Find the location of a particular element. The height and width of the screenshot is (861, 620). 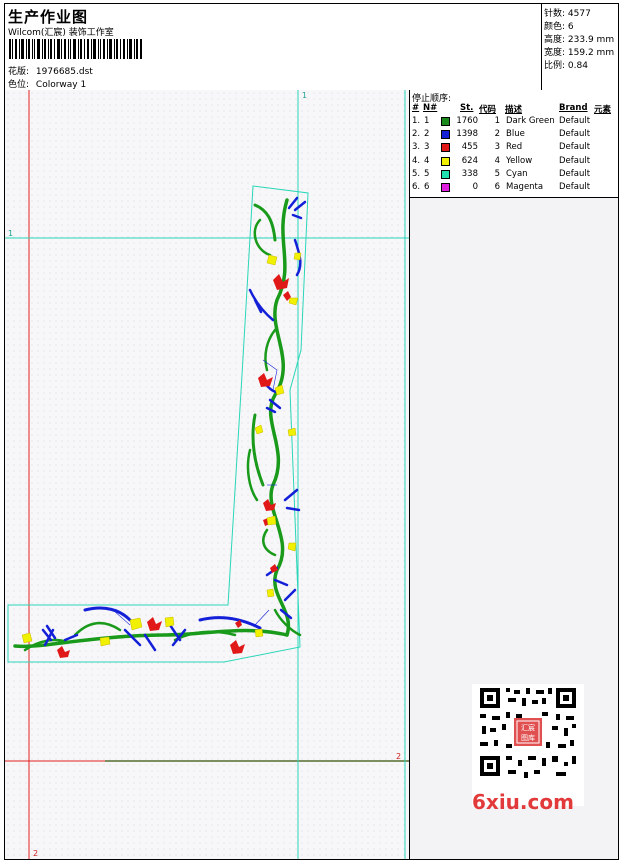

color-row-description: Dark Green is located at coordinates (530, 121).